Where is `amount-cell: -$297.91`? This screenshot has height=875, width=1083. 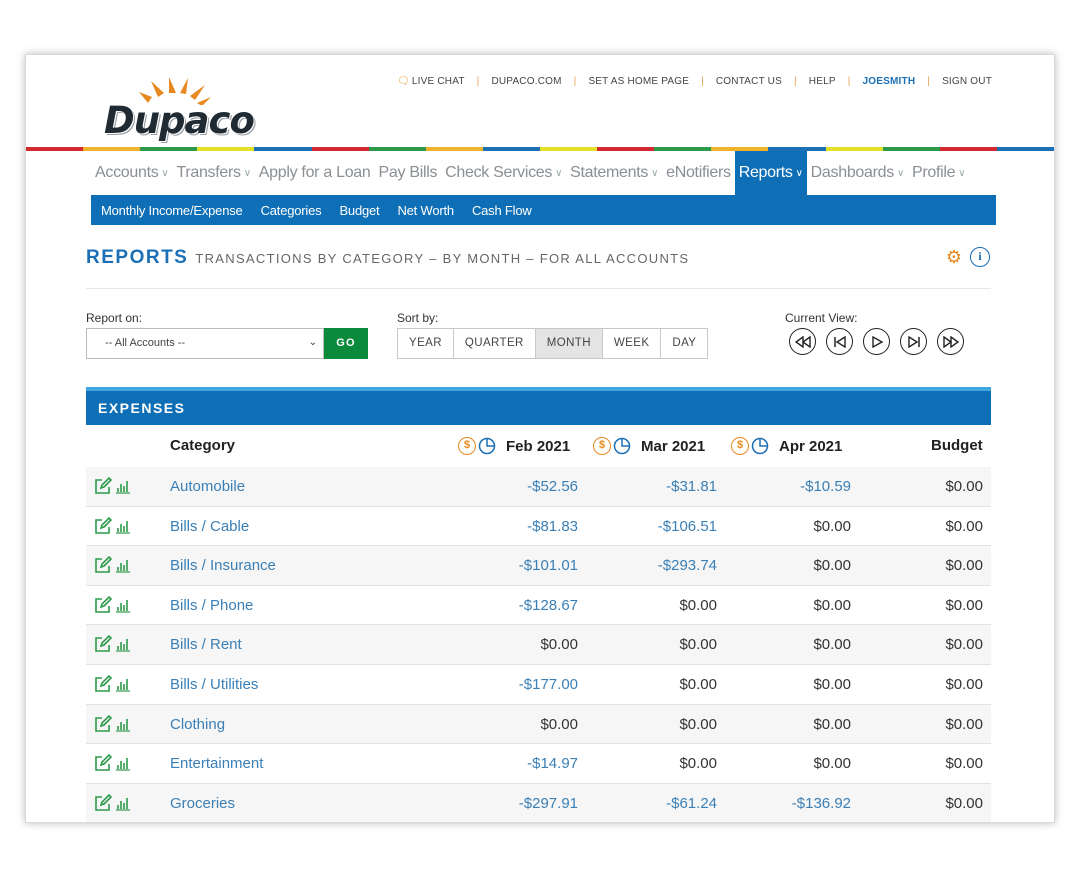 amount-cell: -$297.91 is located at coordinates (518, 803).